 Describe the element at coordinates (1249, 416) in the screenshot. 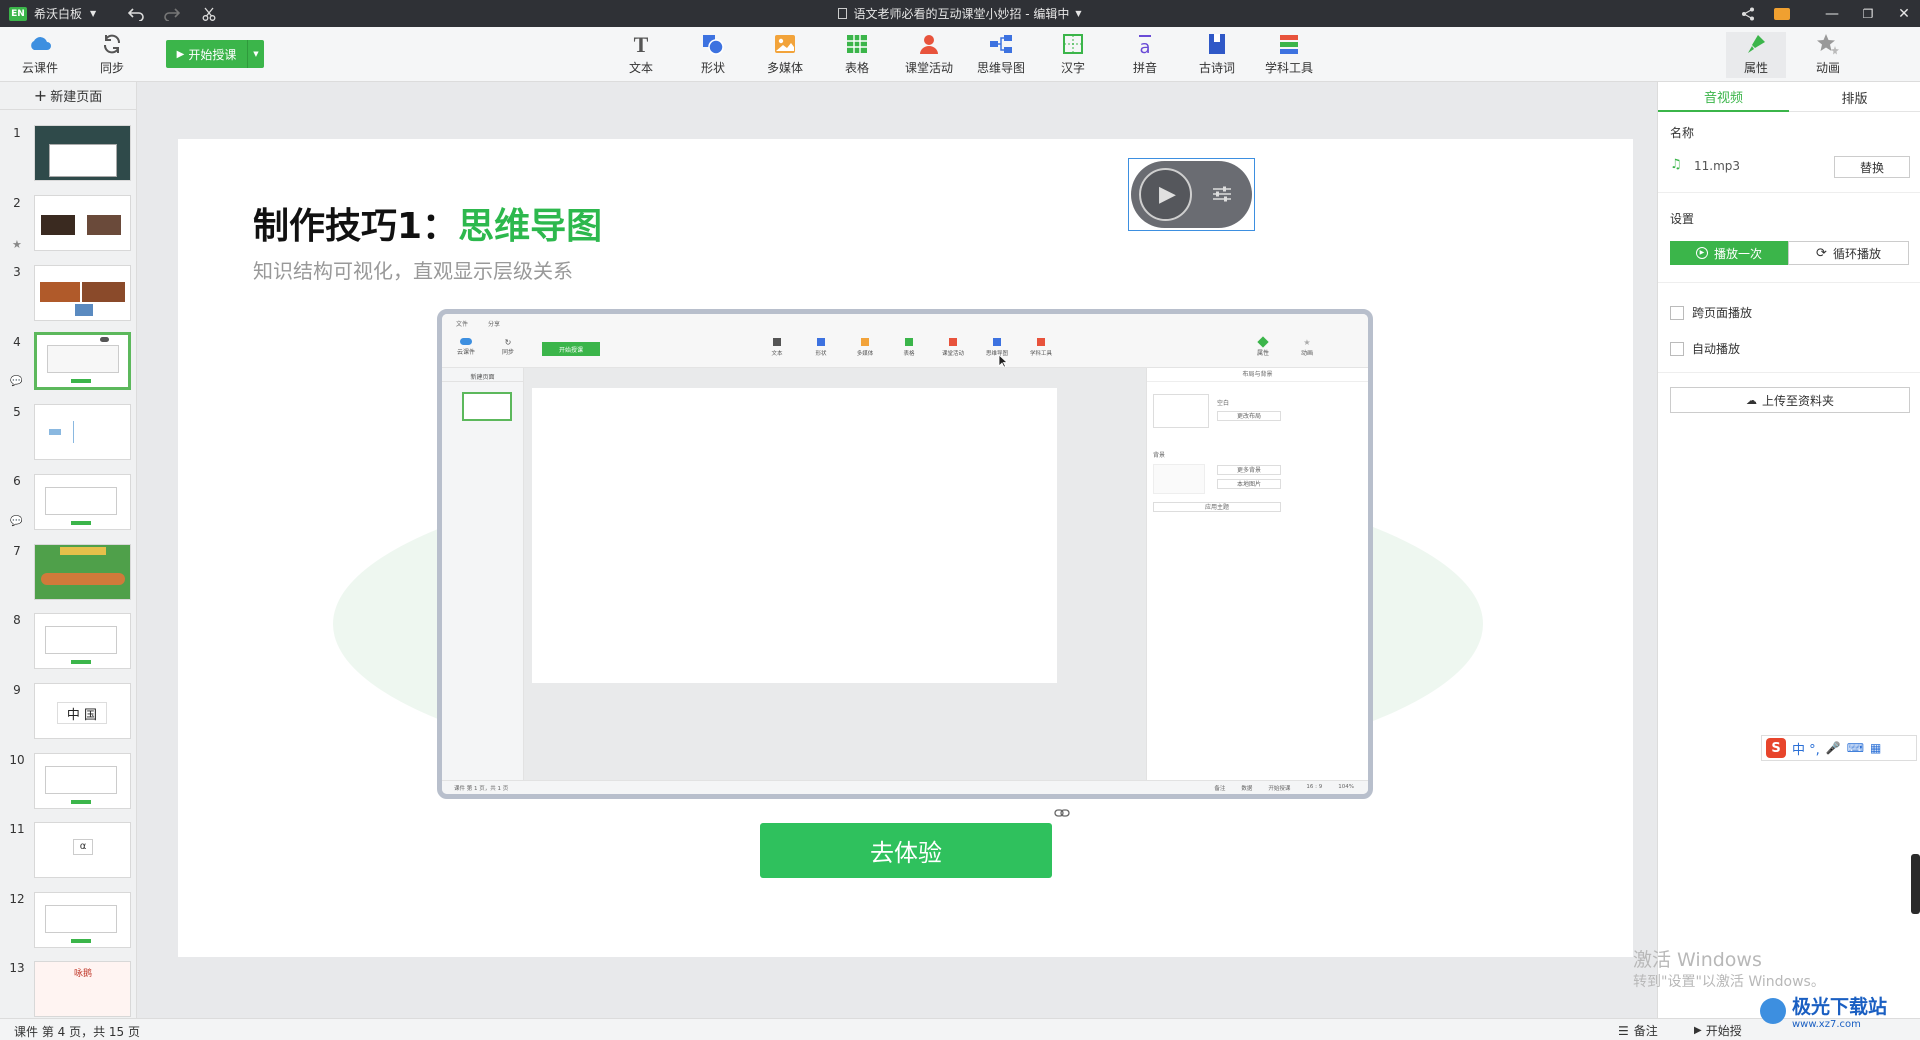

I see `inner-change-layout: 更改布局` at that location.